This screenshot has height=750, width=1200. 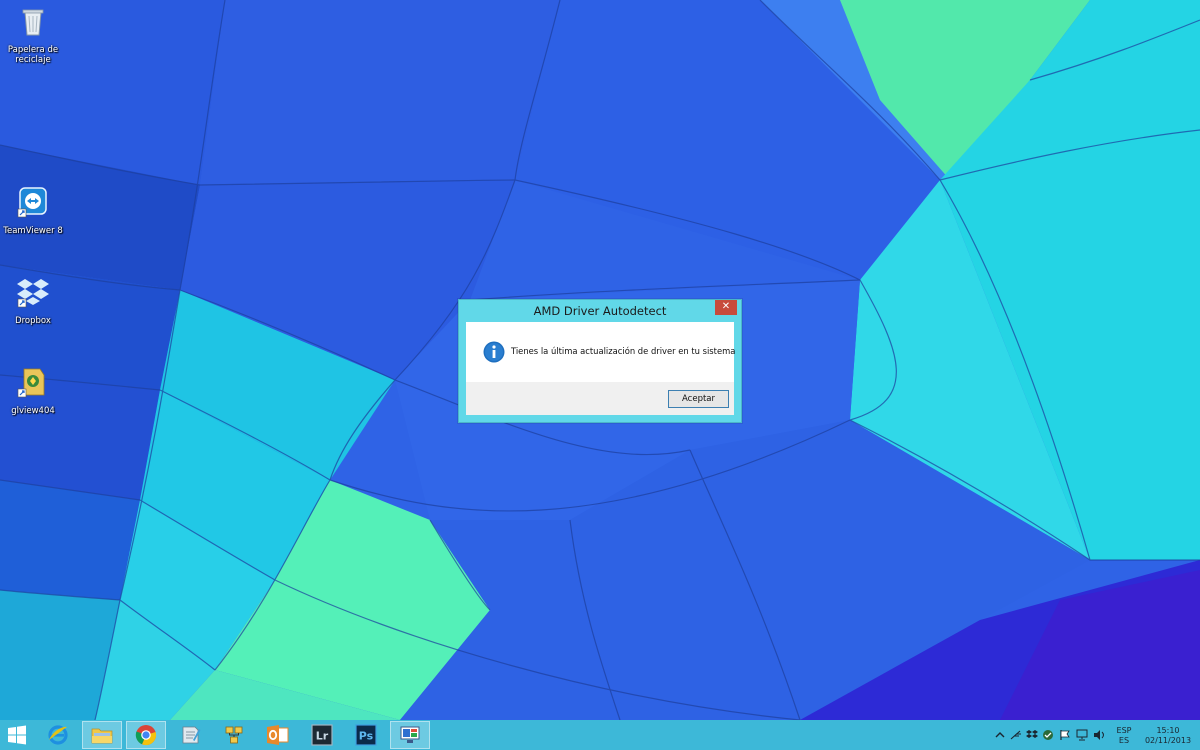 I want to click on taskbar-app-network-tool, so click(x=234, y=735).